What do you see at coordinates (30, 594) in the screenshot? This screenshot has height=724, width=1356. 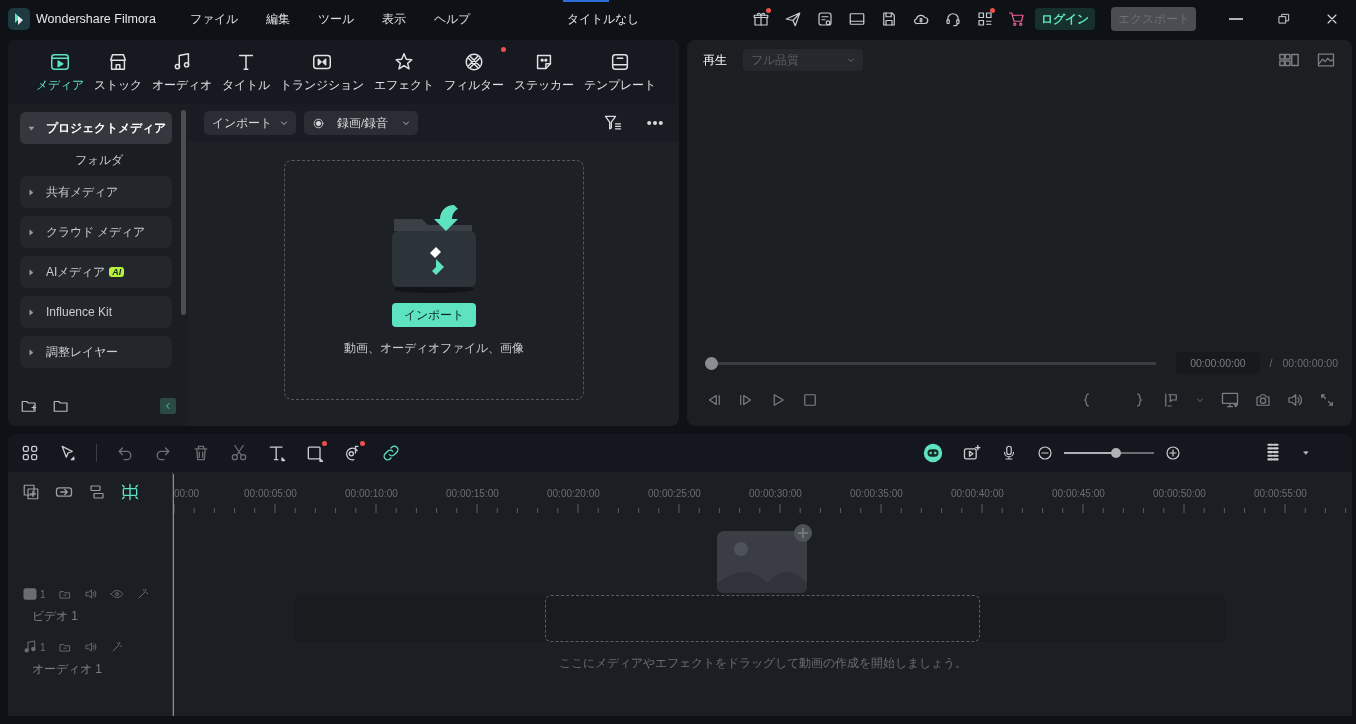 I see `video-track-icon` at bounding box center [30, 594].